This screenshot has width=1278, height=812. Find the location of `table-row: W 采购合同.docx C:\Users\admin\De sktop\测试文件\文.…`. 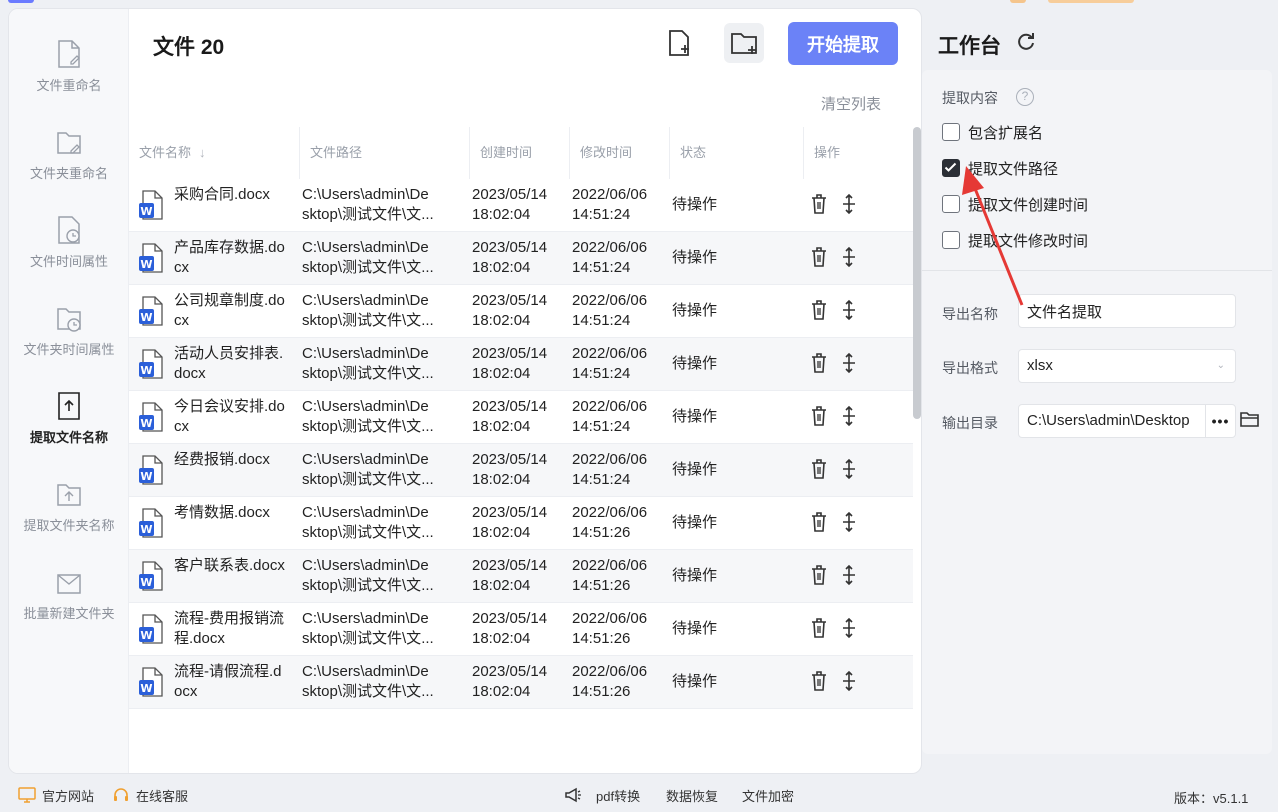

table-row: W 采购合同.docx C:\Users\admin\De sktop\测试文件\文.… is located at coordinates (521, 205).